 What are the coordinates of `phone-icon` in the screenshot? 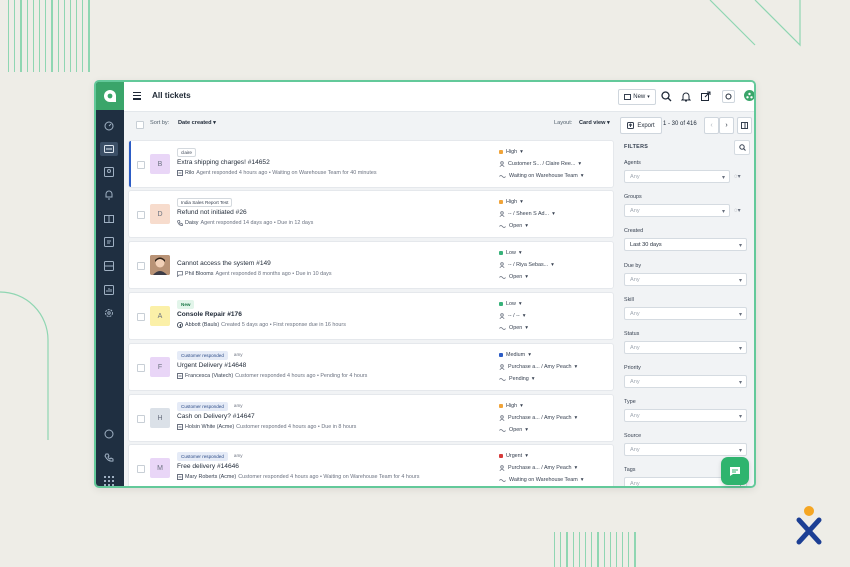 It's located at (109, 458).